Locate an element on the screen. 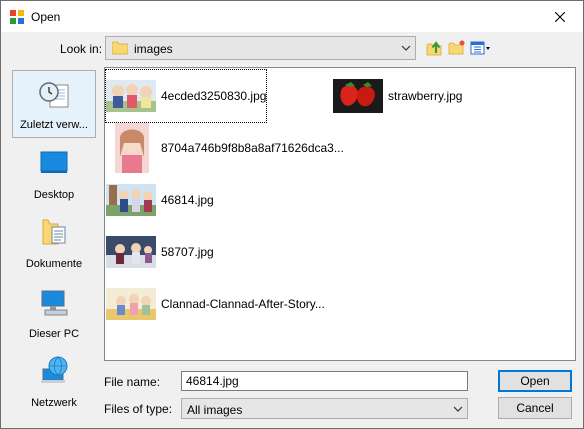 The width and height of the screenshot is (584, 429). file-type-dropdown: All images is located at coordinates (324, 408).